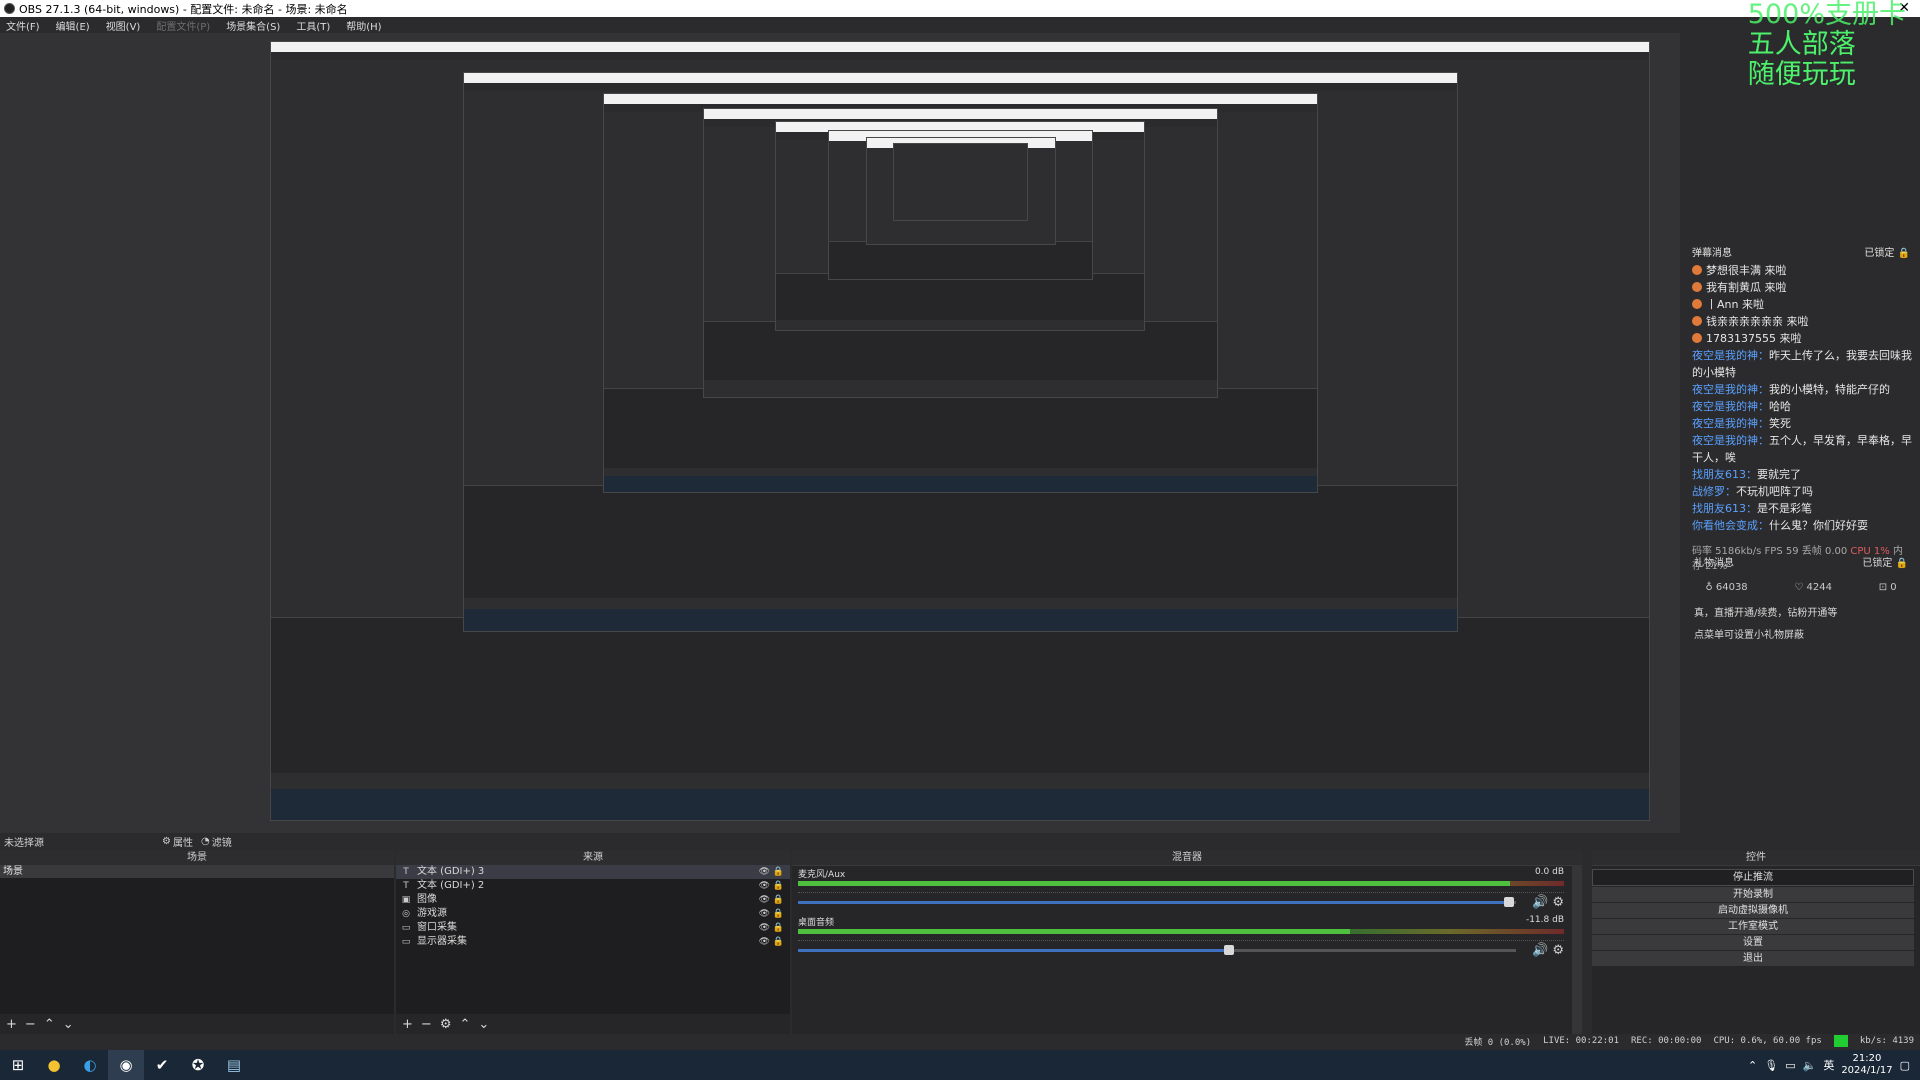 The image size is (1920, 1080). I want to click on source-item: ◎ 游戏源 👁 🔒, so click(593, 914).